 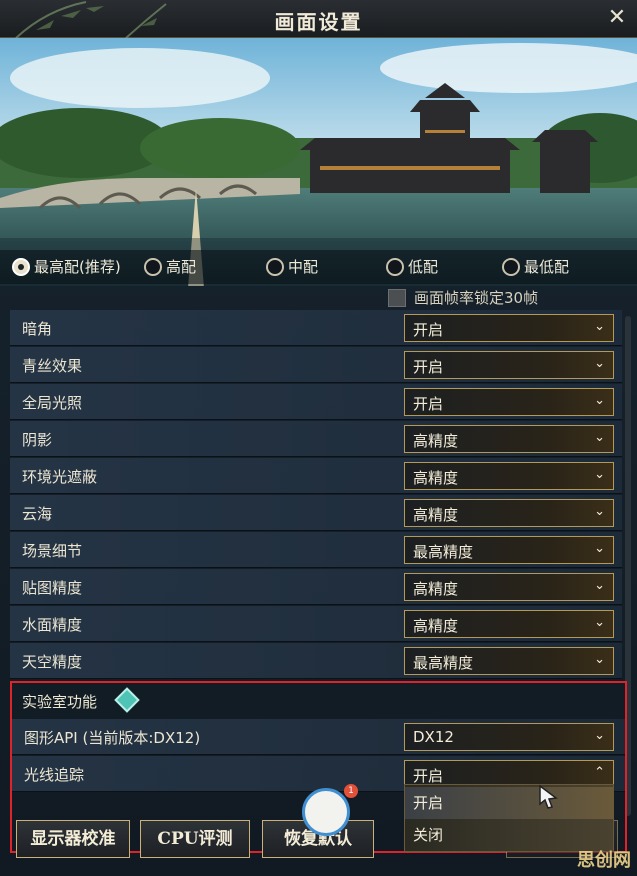 I want to click on setting-label: 贴图精度, so click(x=52, y=588).